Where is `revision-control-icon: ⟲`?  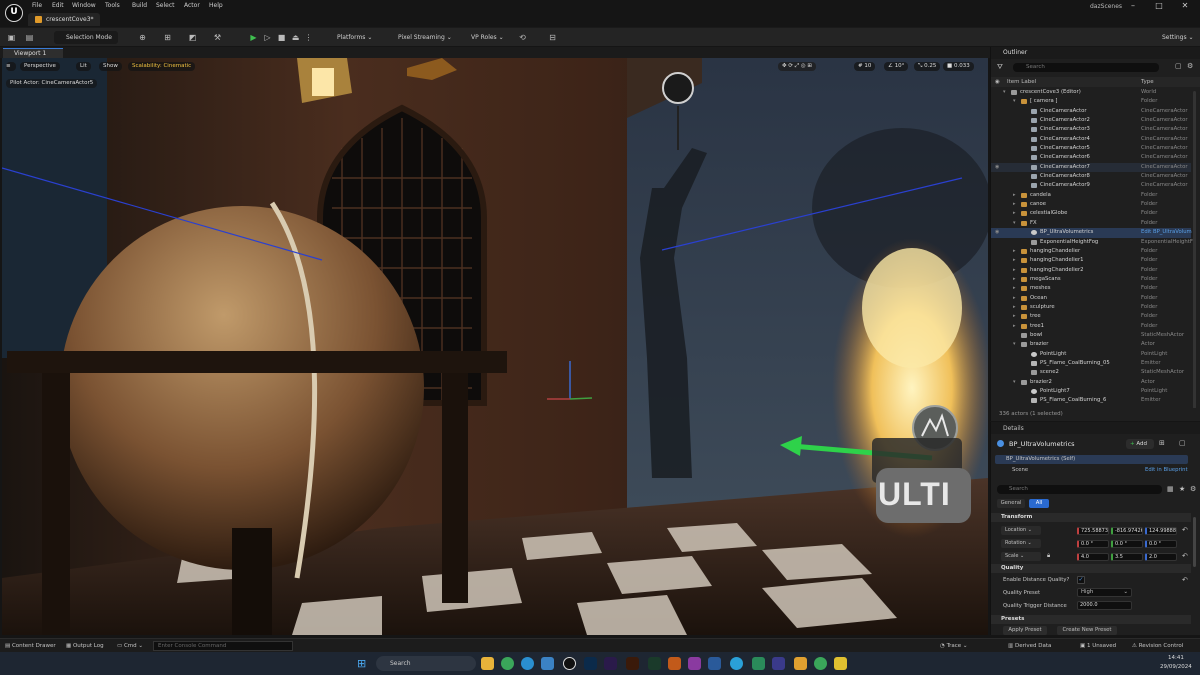
revision-control-icon: ⟲ is located at coordinates (522, 37).